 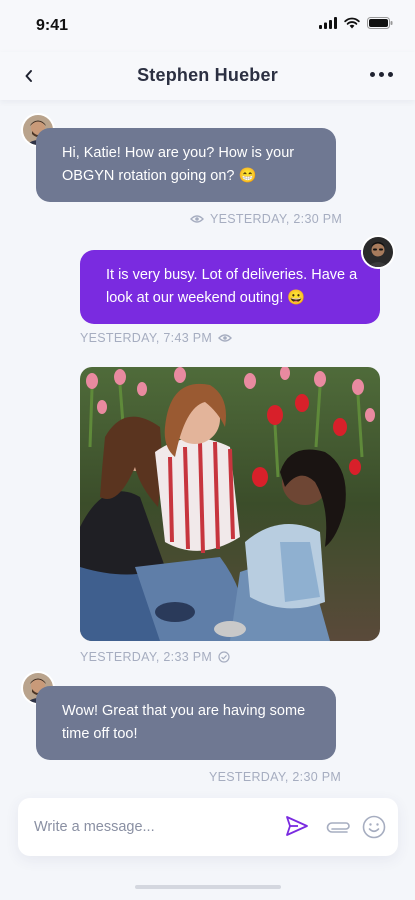 I want to click on avatar-image, so click(x=378, y=252).